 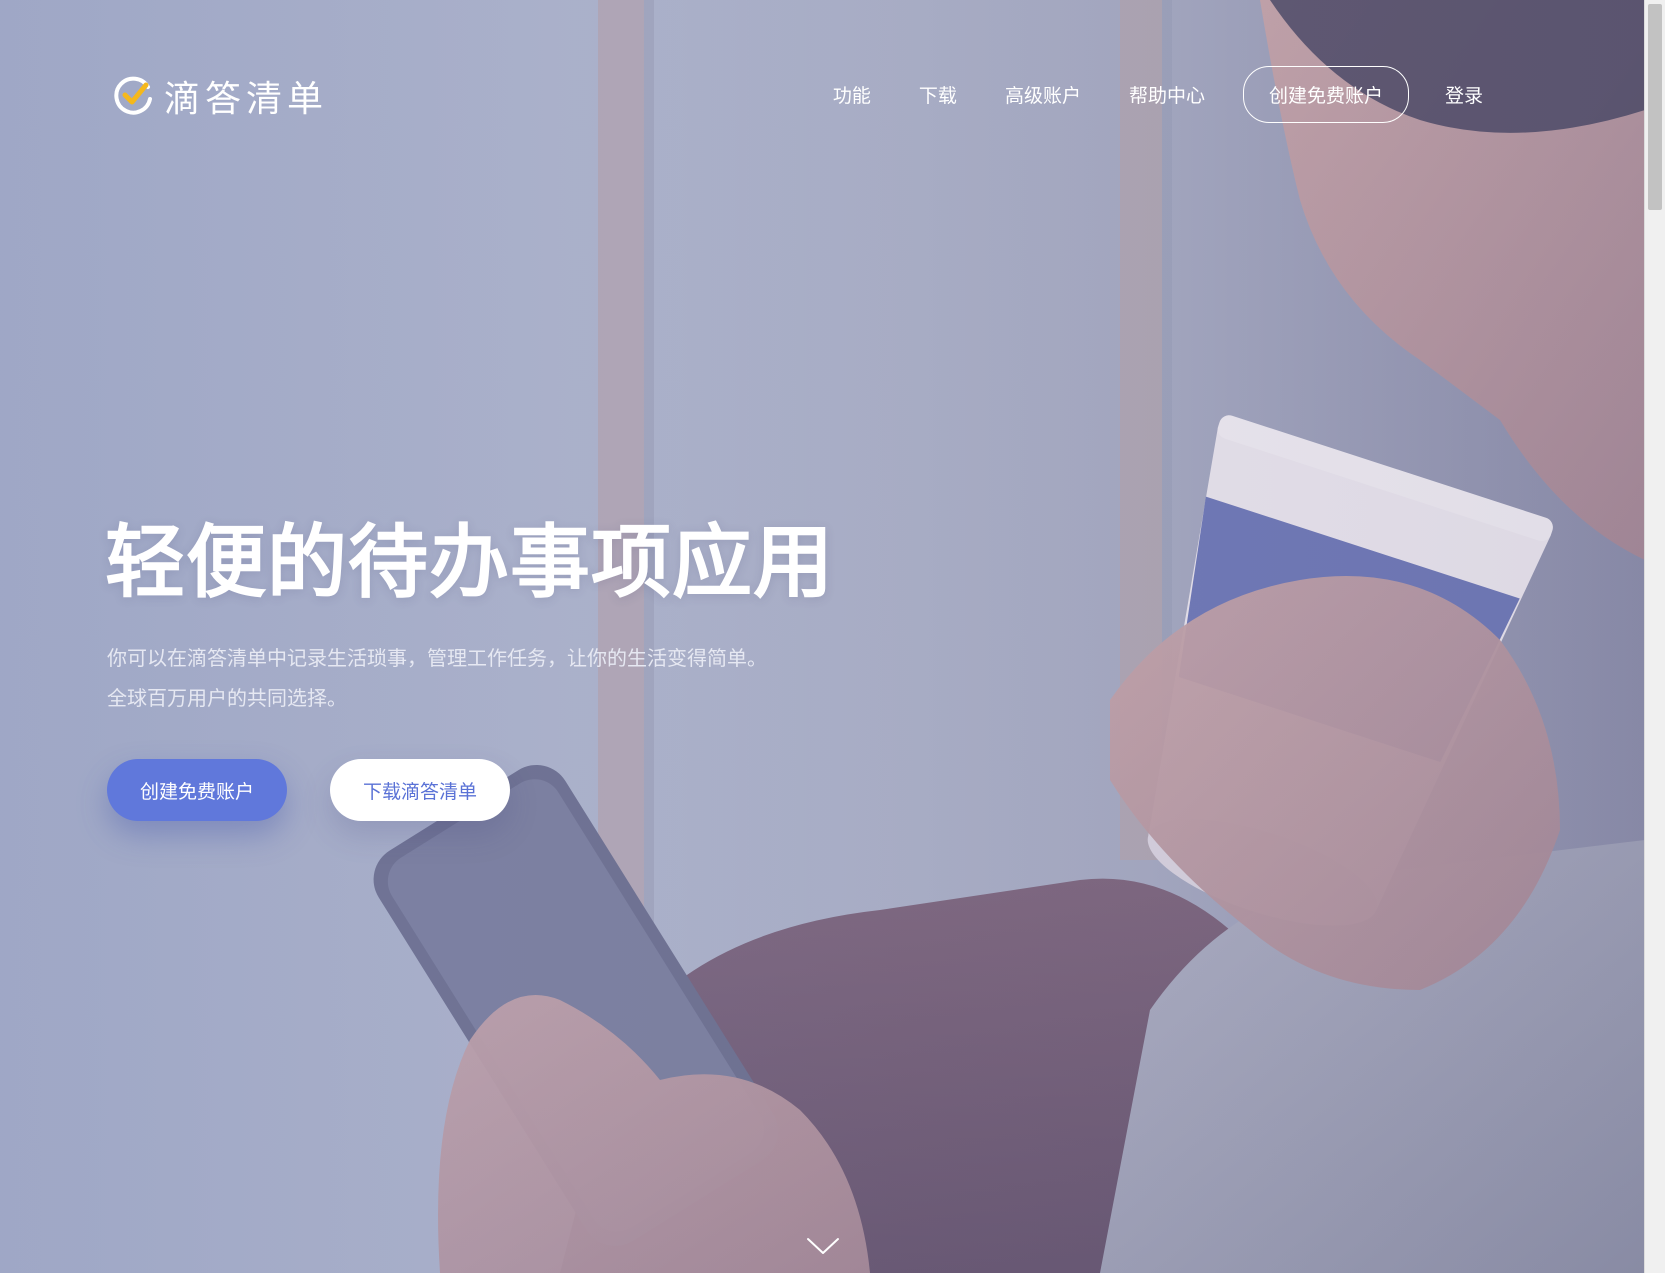 I want to click on top-navigation: 功能 下载 高级账户 帮助中心 创建免费账户 登录, so click(x=1158, y=94).